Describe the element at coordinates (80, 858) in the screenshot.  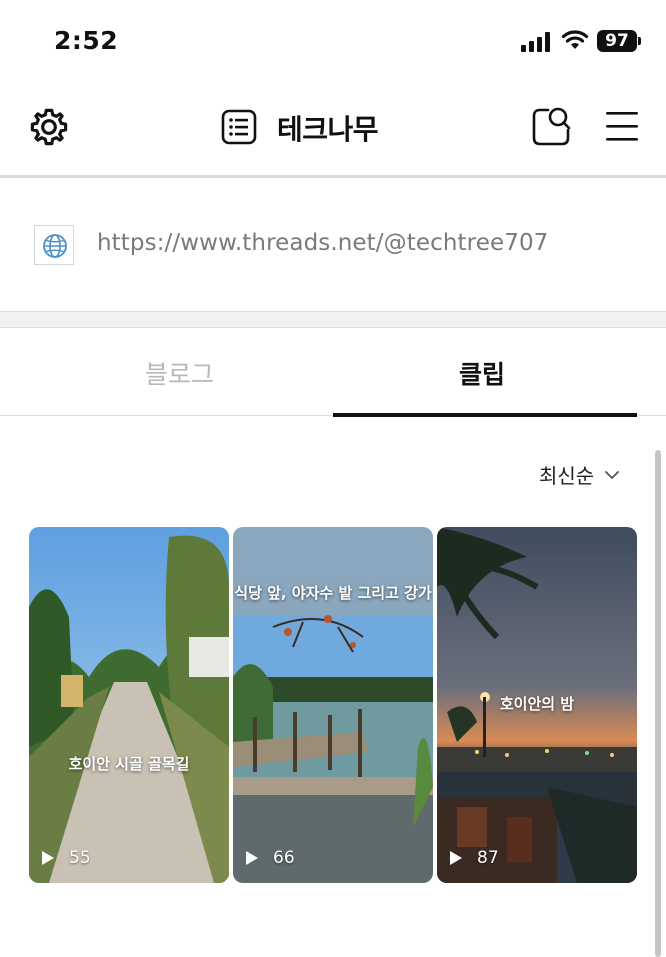
I see `view-count: 55` at that location.